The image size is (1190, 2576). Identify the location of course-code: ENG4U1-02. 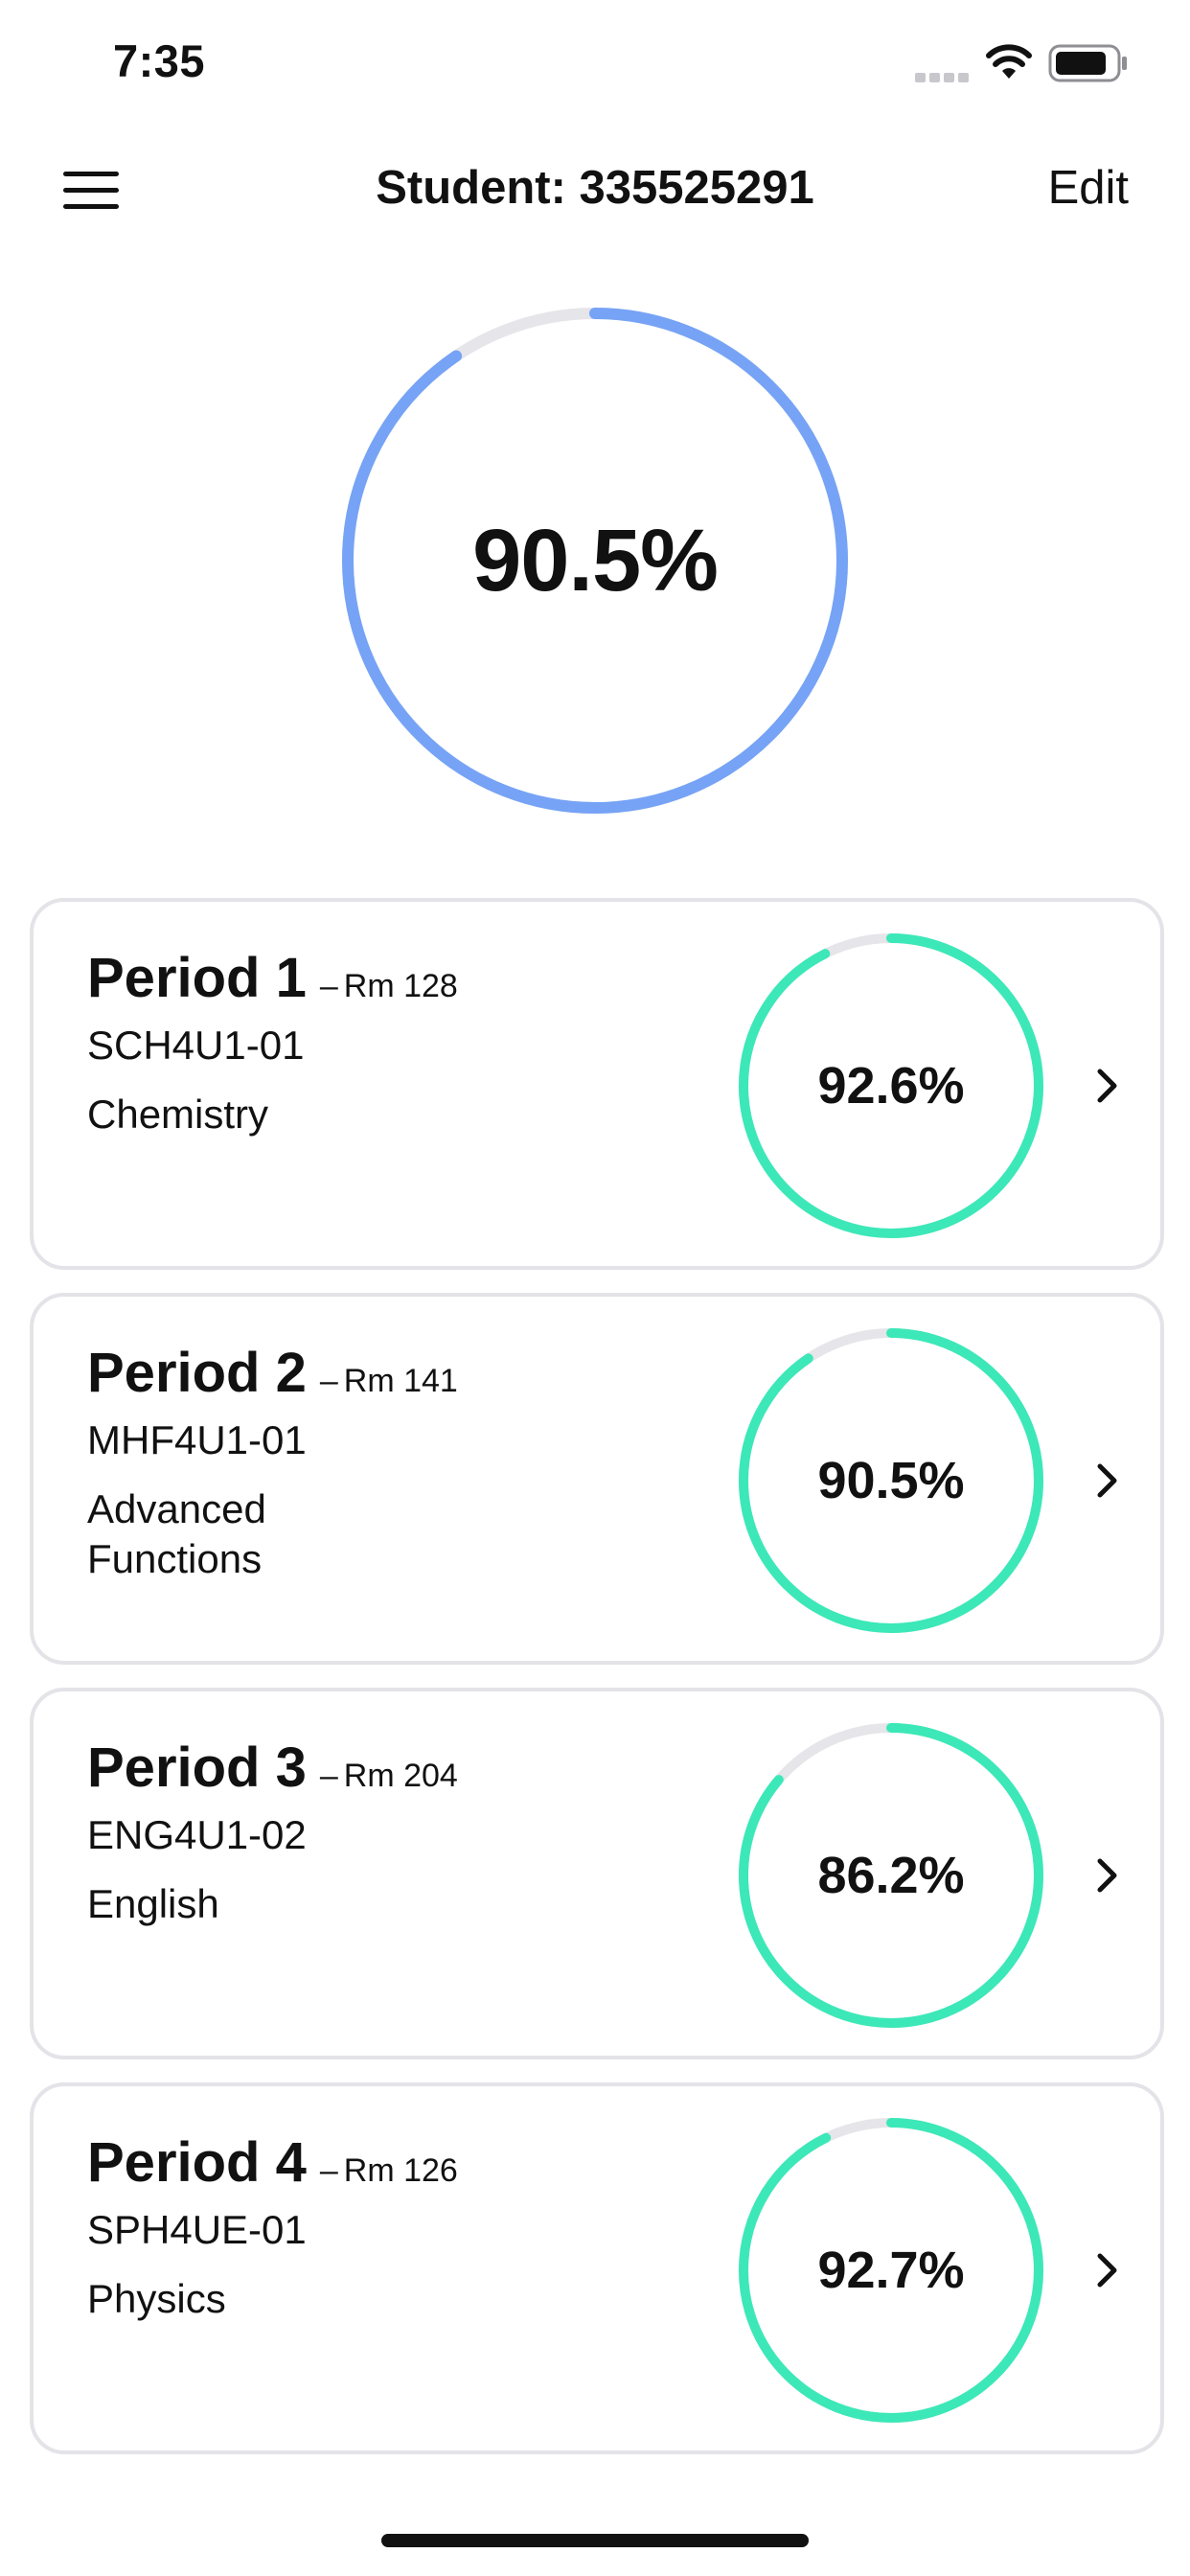
(197, 1834).